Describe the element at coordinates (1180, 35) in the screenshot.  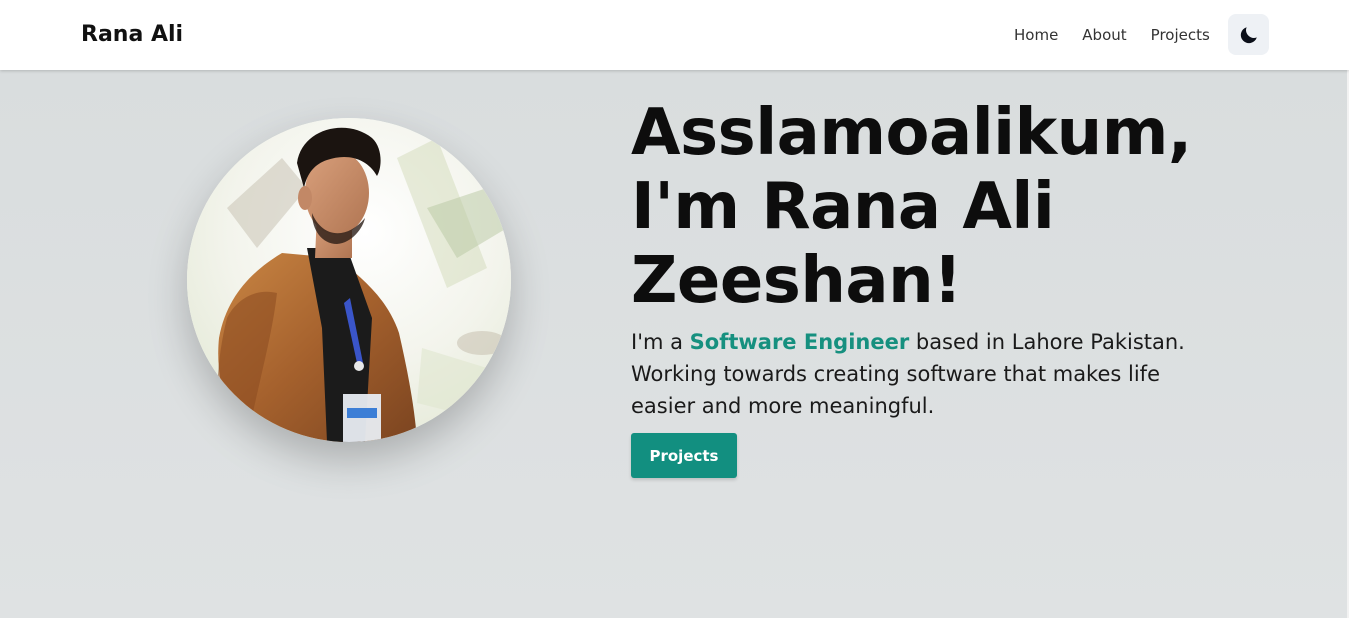
I see `nav-link-projects: Projects` at that location.